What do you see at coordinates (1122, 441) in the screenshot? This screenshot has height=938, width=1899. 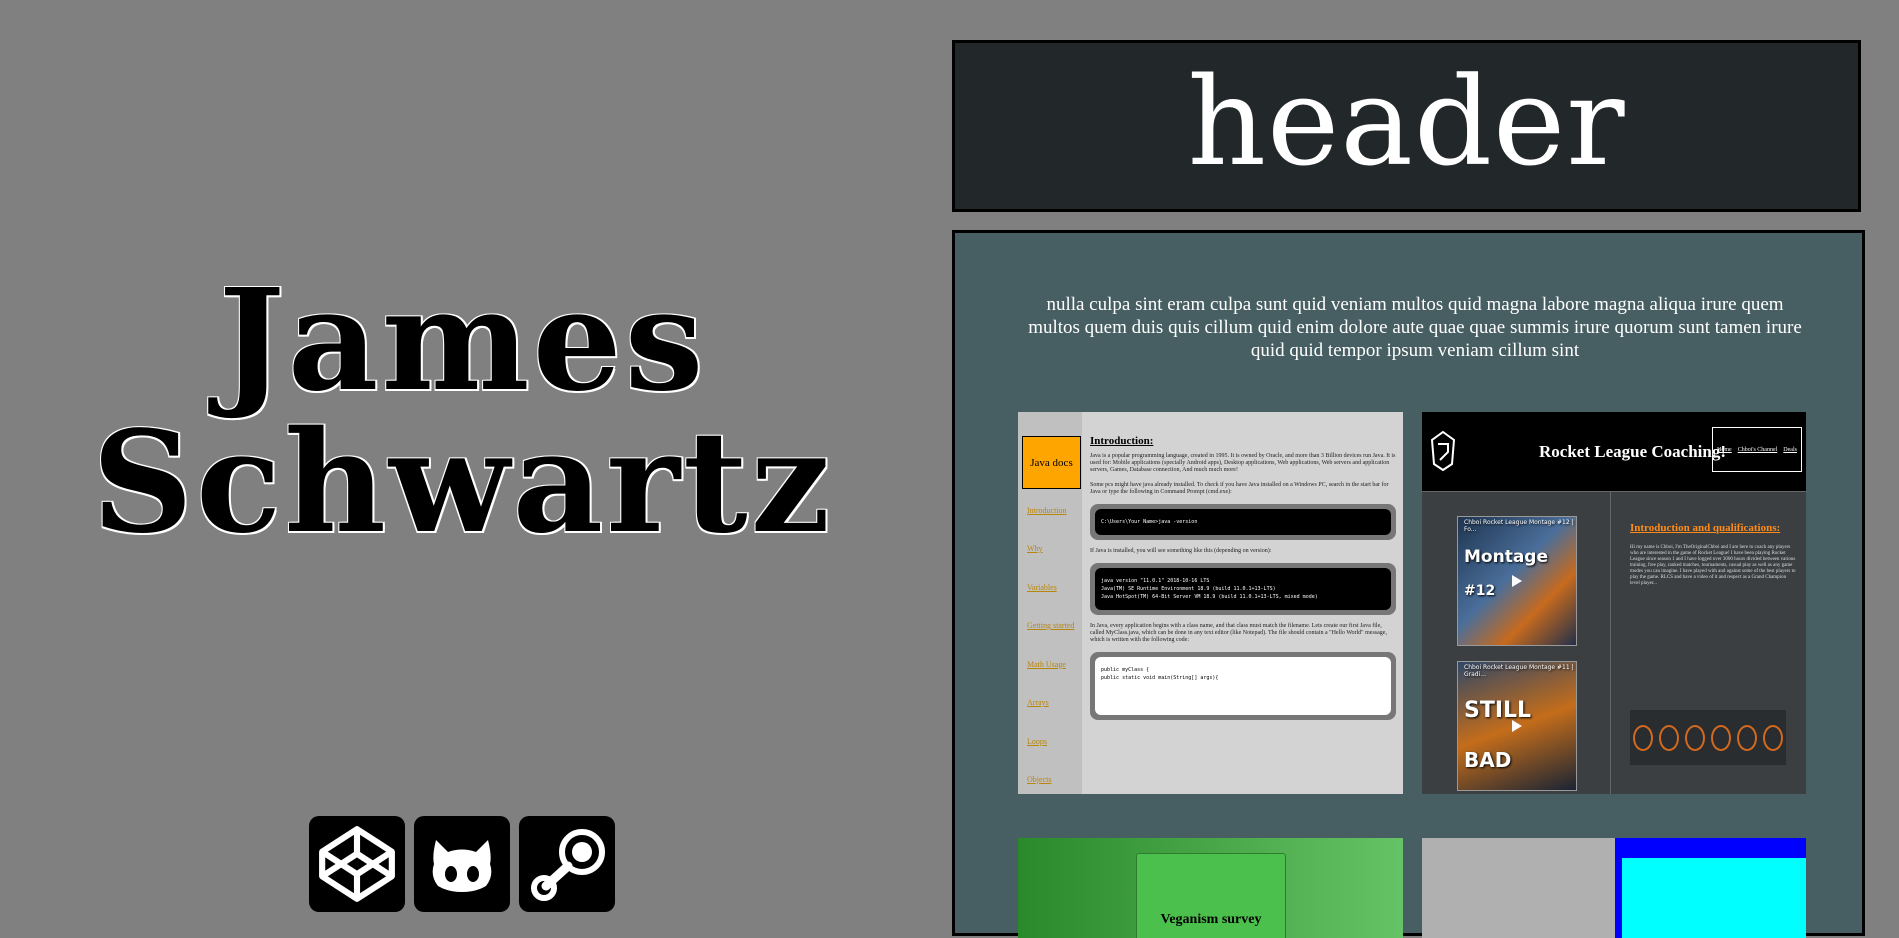 I see `java-heading: Introduction:` at bounding box center [1122, 441].